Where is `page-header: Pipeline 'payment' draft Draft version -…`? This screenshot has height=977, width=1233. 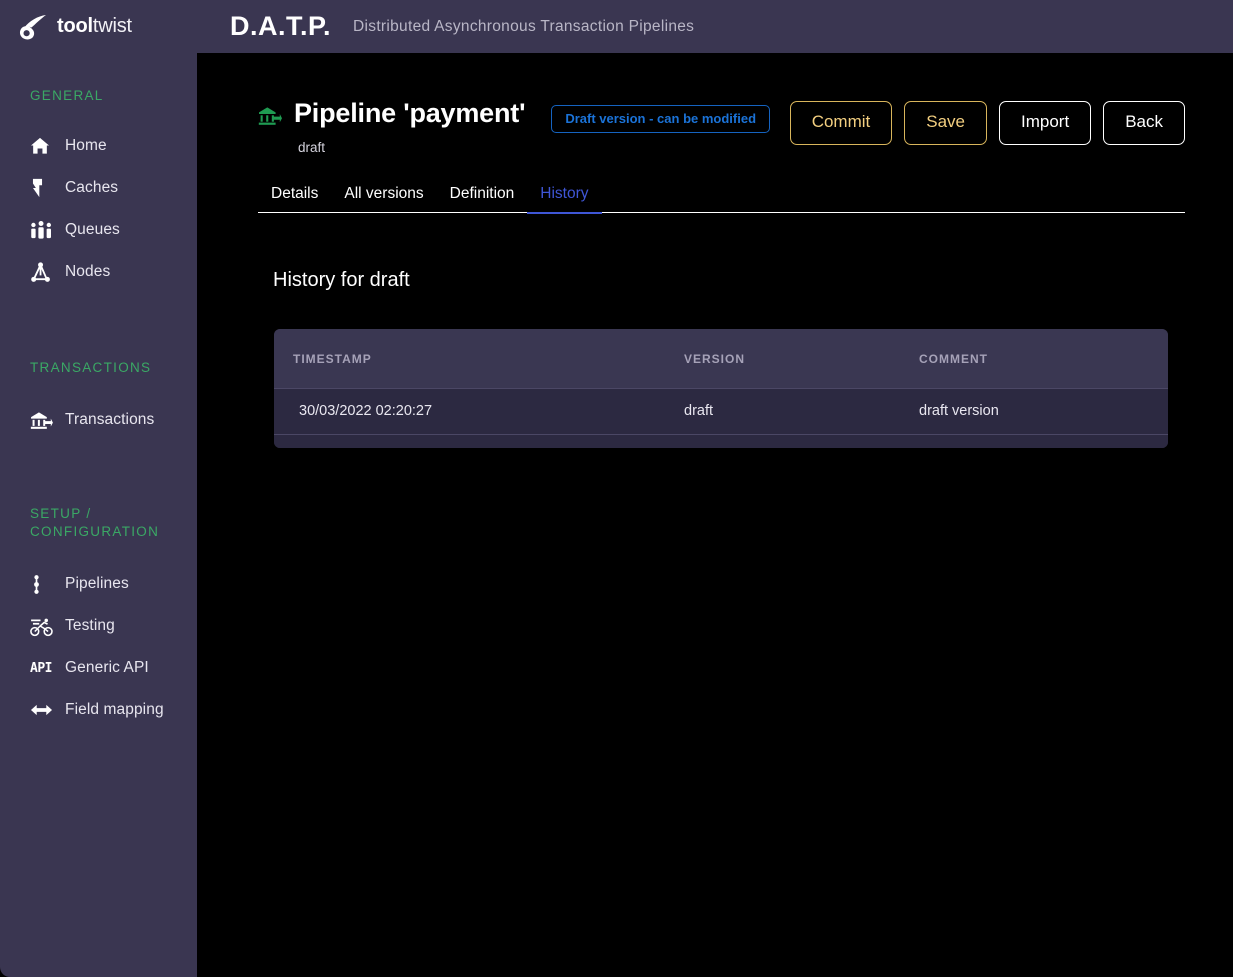 page-header: Pipeline 'payment' draft Draft version -… is located at coordinates (715, 126).